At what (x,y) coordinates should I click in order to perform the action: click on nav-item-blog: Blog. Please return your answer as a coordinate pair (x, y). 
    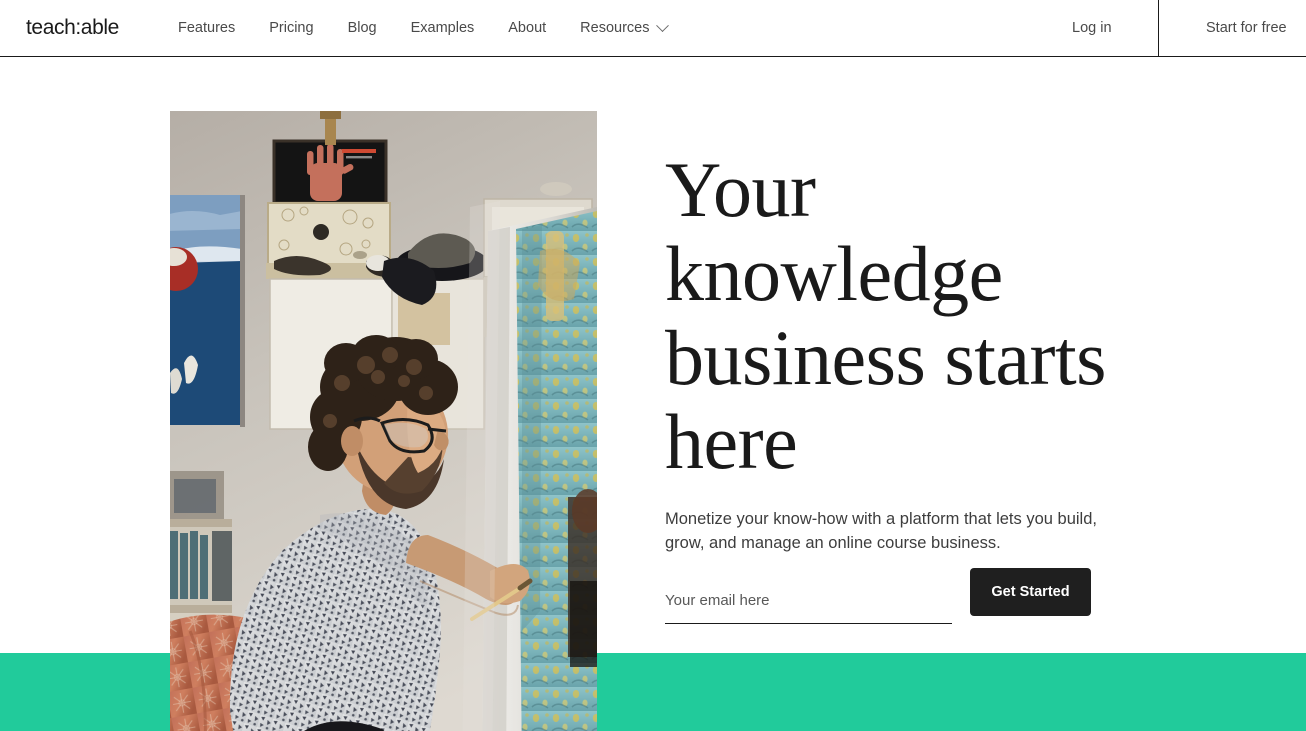
    Looking at the image, I should click on (362, 28).